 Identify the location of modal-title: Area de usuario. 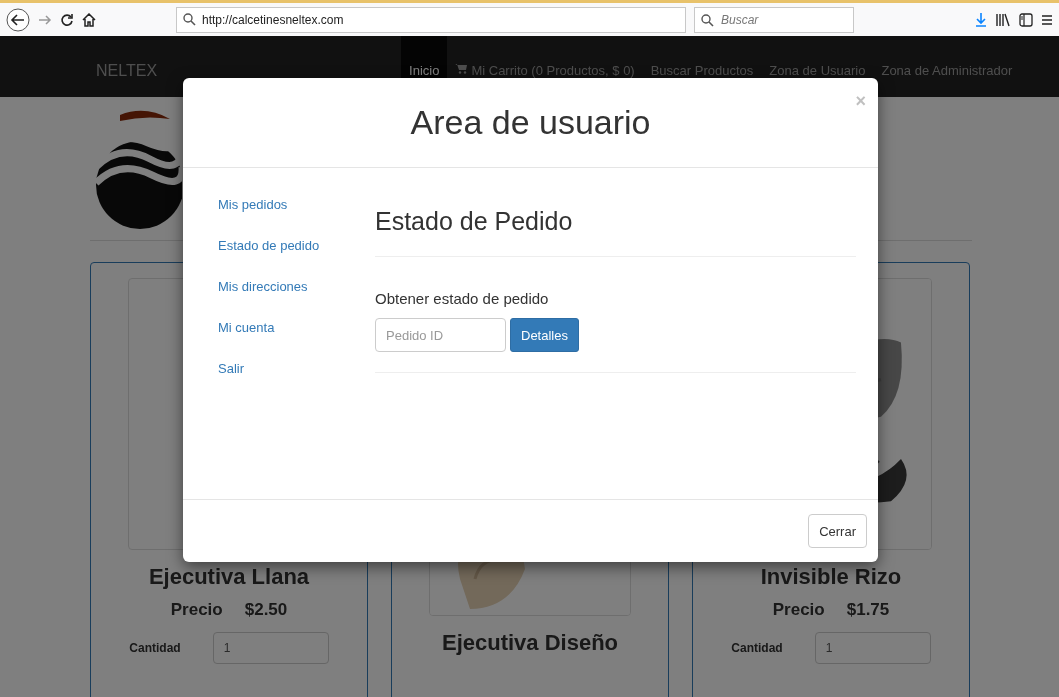
(530, 122).